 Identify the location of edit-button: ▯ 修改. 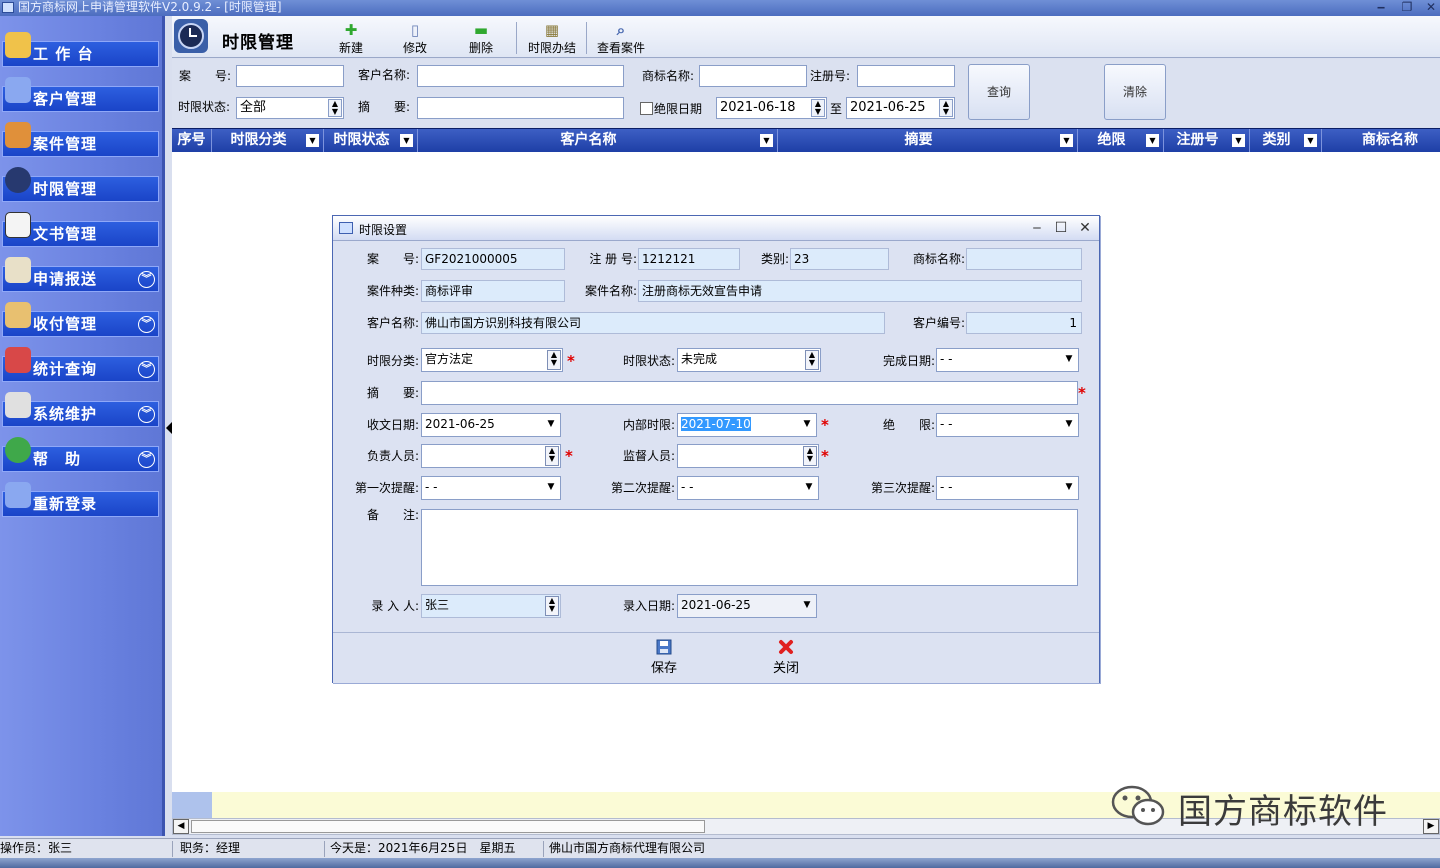
(415, 39).